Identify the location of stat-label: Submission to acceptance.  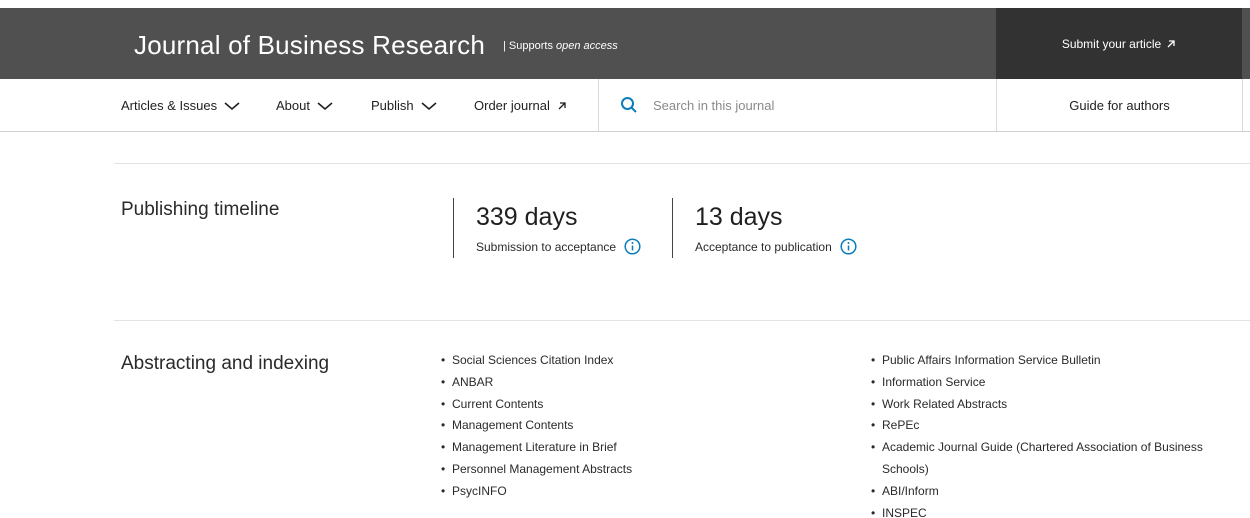
(546, 246).